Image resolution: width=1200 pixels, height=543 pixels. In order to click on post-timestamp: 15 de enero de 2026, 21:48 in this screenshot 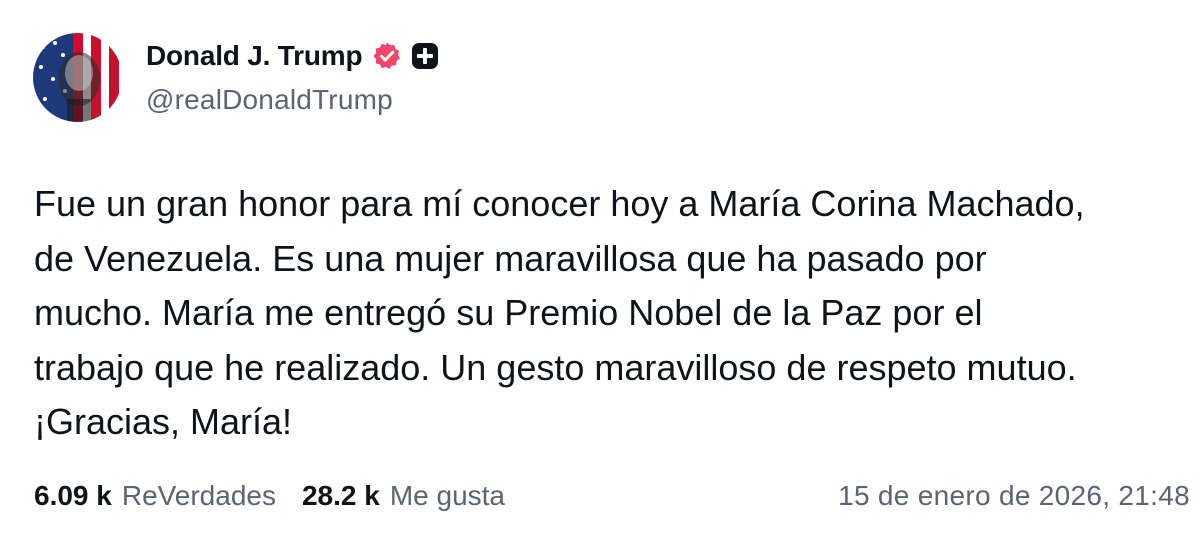, I will do `click(1014, 496)`.